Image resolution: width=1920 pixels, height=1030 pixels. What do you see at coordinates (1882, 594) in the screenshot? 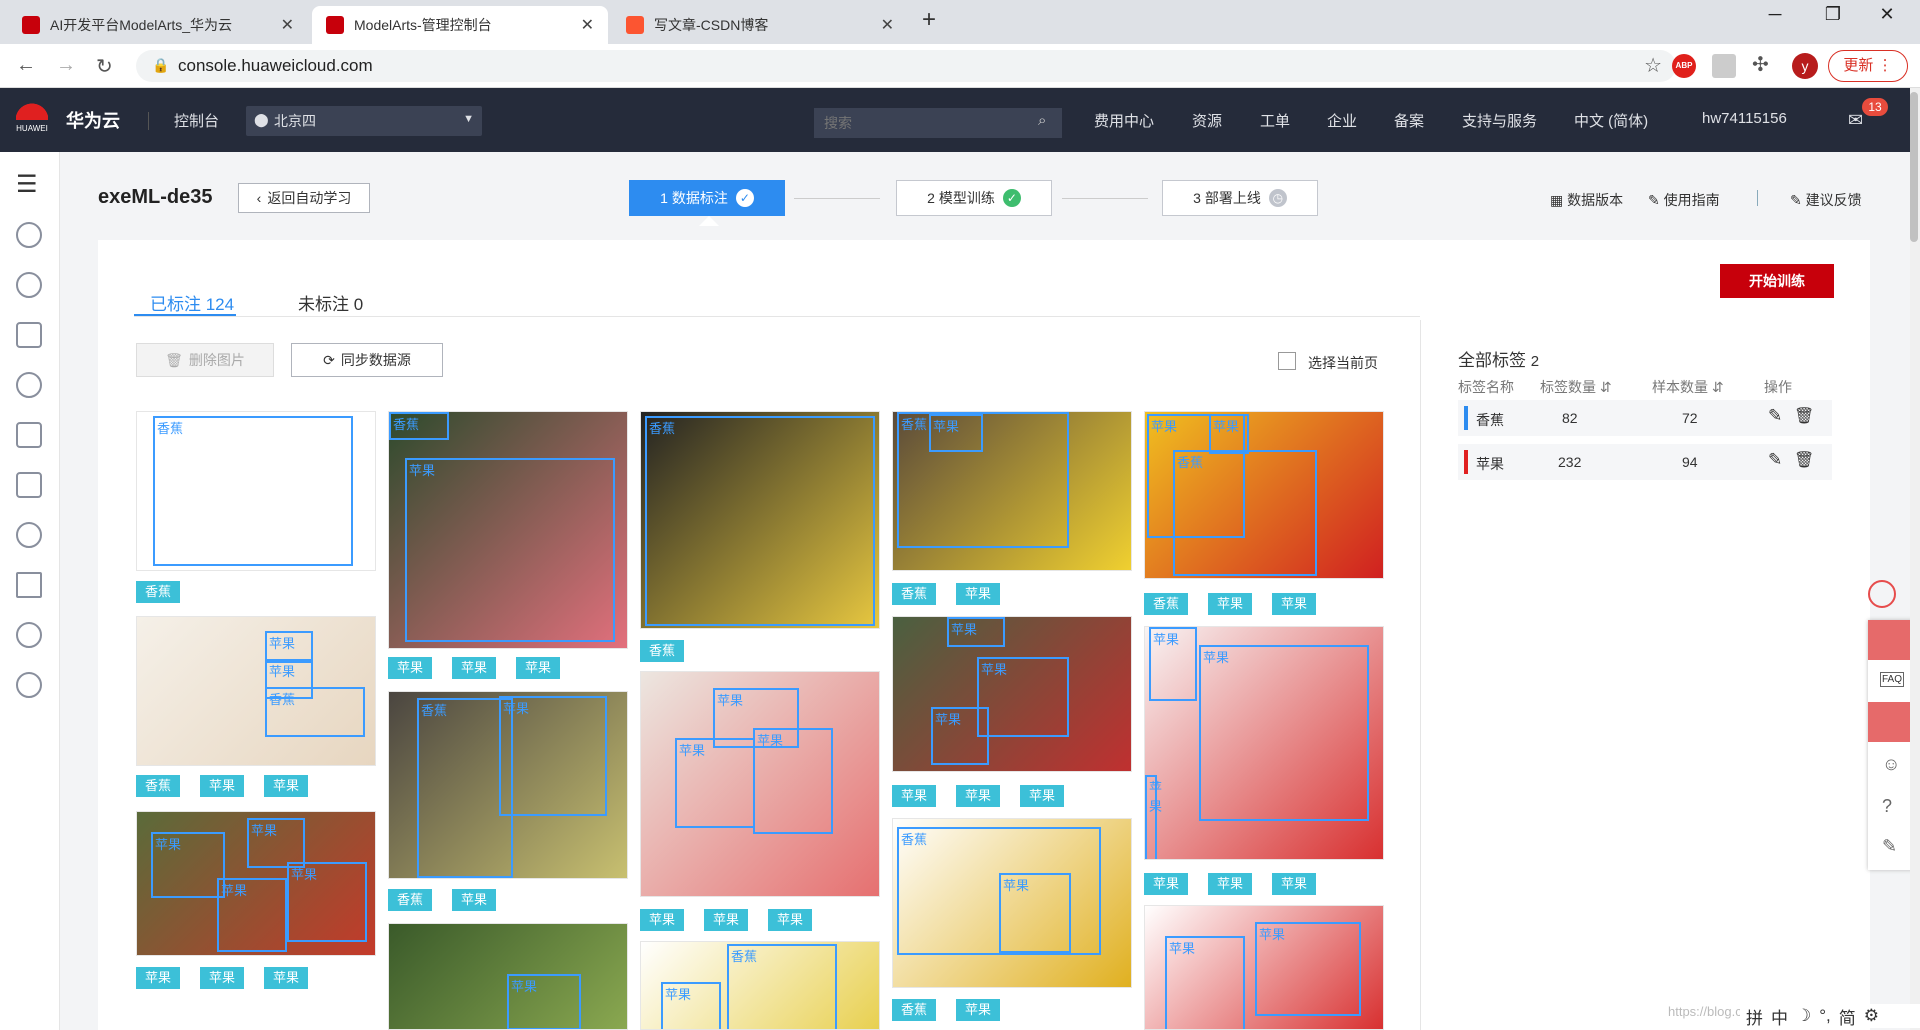
I see `assistant-icon` at bounding box center [1882, 594].